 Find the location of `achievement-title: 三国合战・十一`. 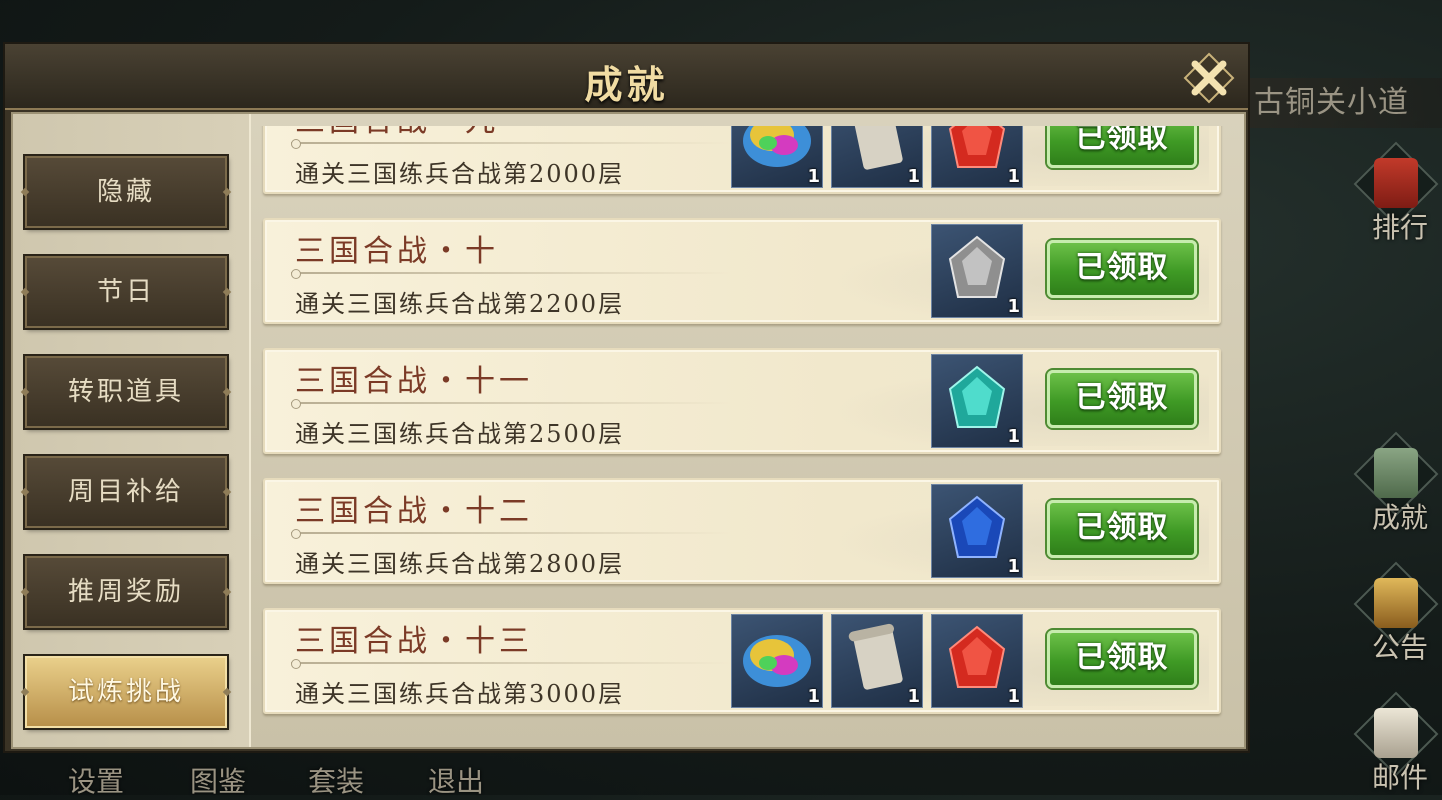

achievement-title: 三国合战・十一 is located at coordinates (414, 381).